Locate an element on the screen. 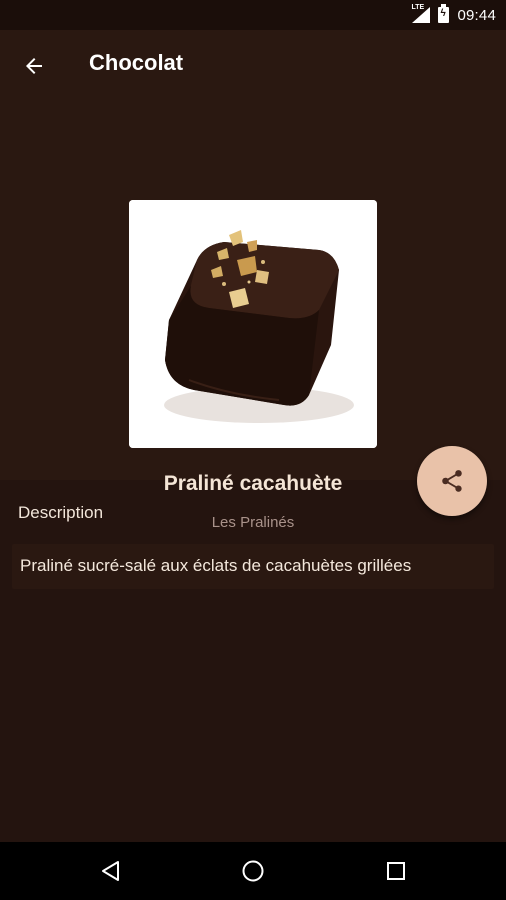  app-bar: Chocolat is located at coordinates (253, 66).